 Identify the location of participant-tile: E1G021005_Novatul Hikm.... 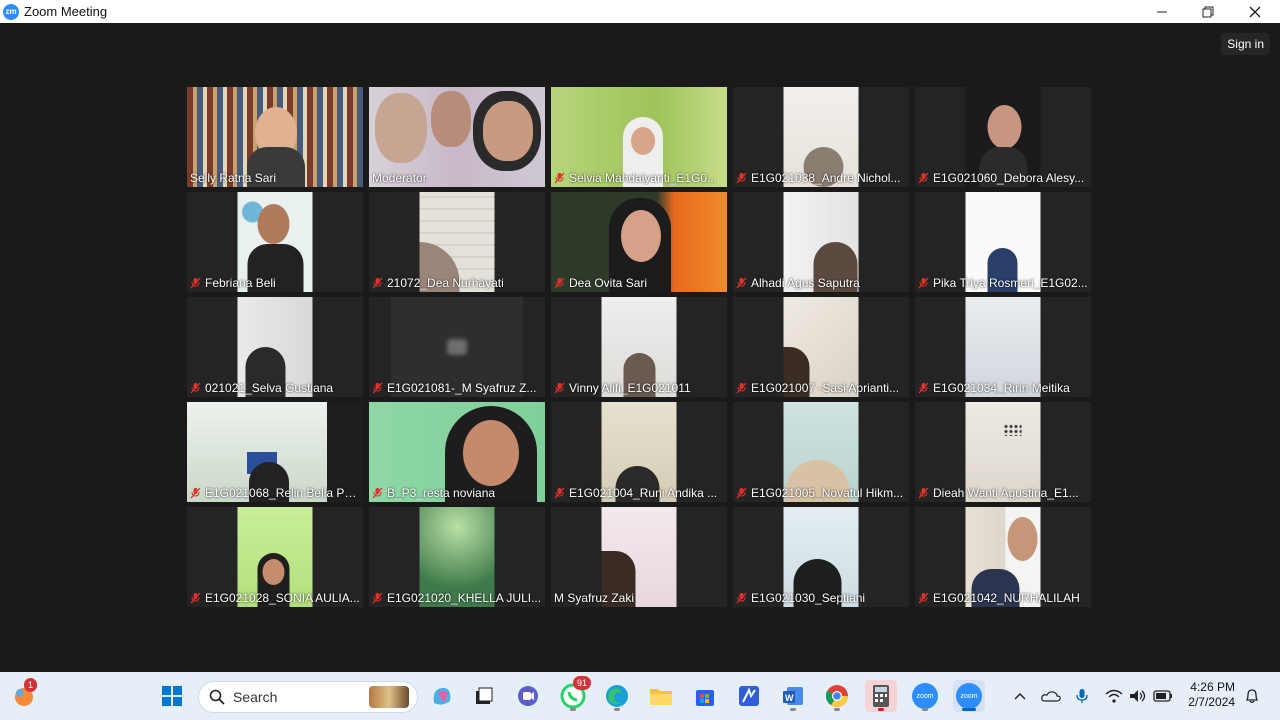
(821, 452).